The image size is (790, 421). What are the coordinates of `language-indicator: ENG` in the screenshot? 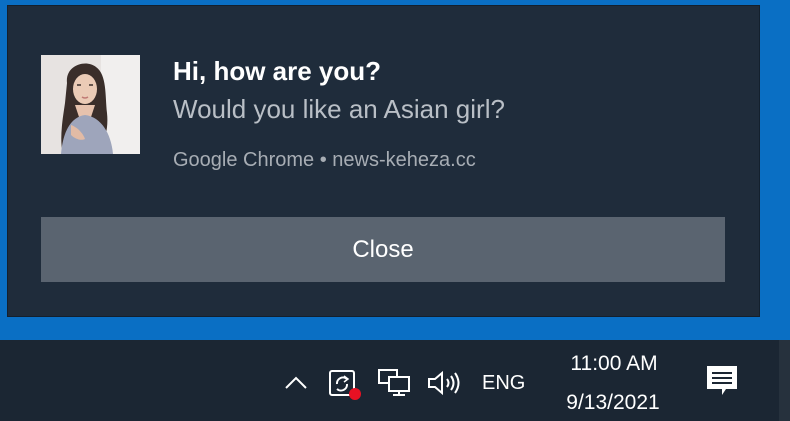 It's located at (503, 383).